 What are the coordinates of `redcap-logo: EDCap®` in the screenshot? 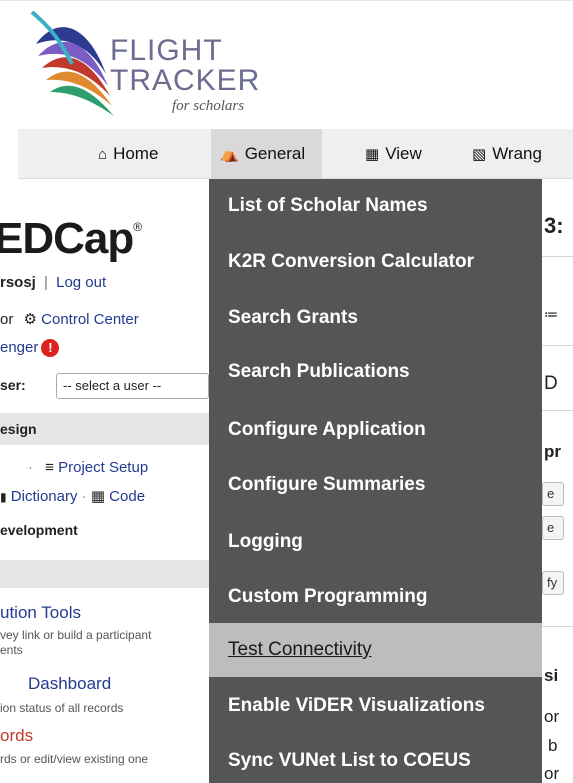 It's located at (71, 239).